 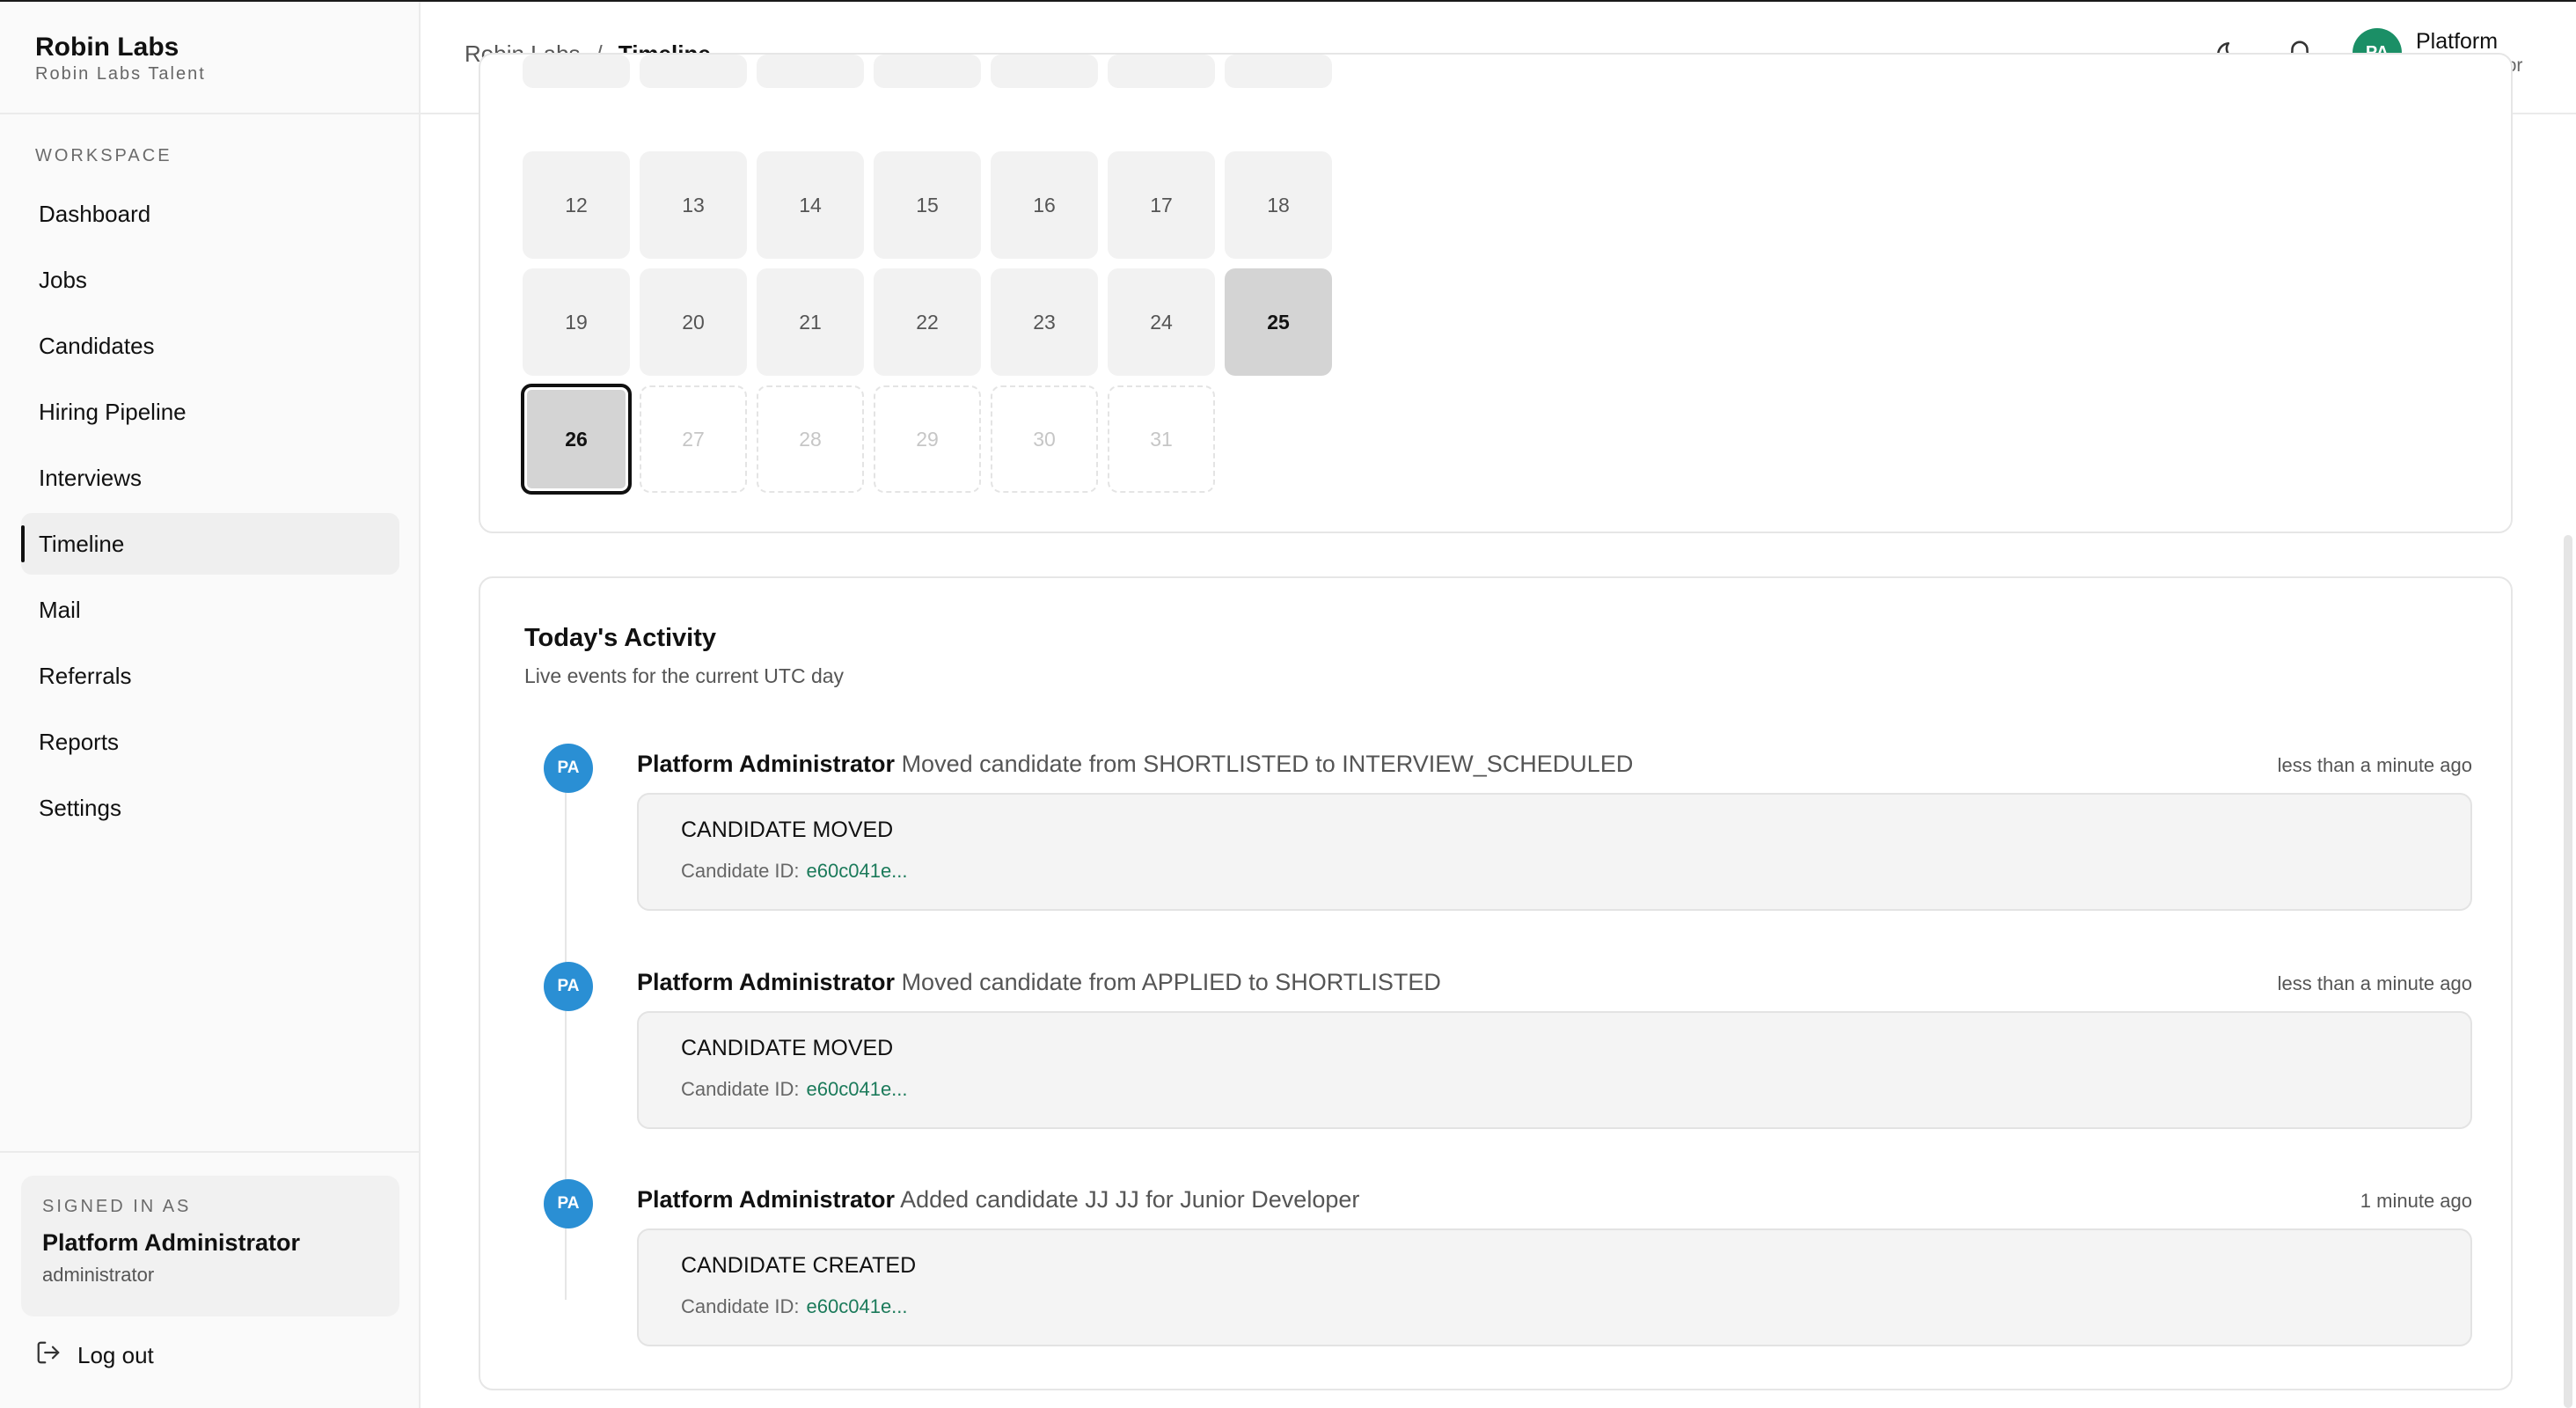 What do you see at coordinates (684, 676) in the screenshot?
I see `activity-subtitle: Live events for the current UTC day` at bounding box center [684, 676].